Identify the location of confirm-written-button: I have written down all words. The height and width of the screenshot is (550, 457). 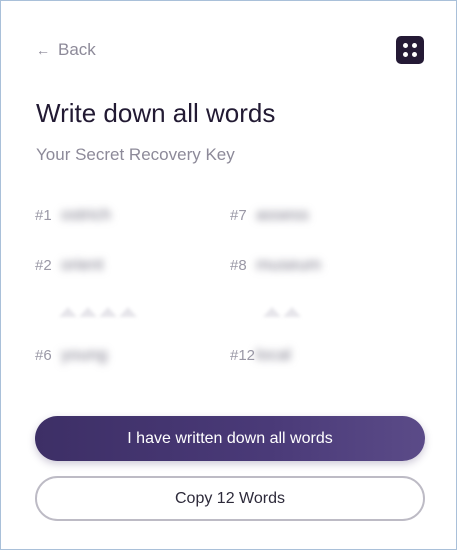
(230, 438).